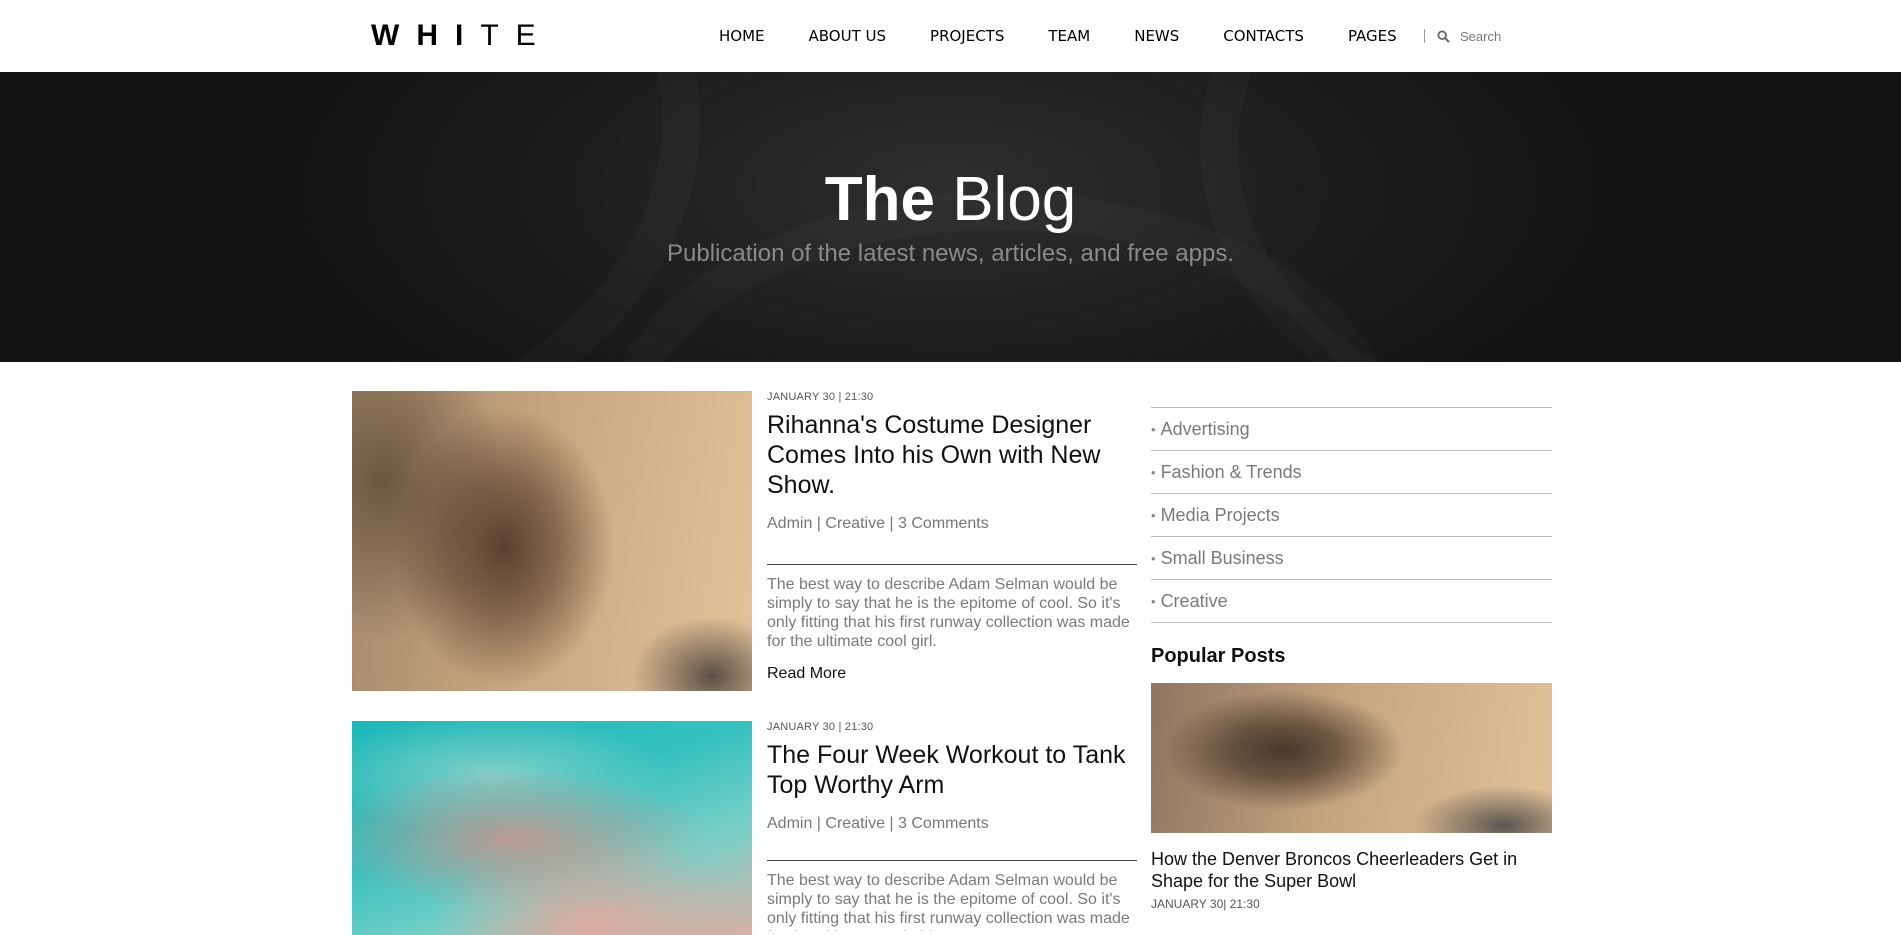  I want to click on heading-bold: Popular, so click(1188, 656).